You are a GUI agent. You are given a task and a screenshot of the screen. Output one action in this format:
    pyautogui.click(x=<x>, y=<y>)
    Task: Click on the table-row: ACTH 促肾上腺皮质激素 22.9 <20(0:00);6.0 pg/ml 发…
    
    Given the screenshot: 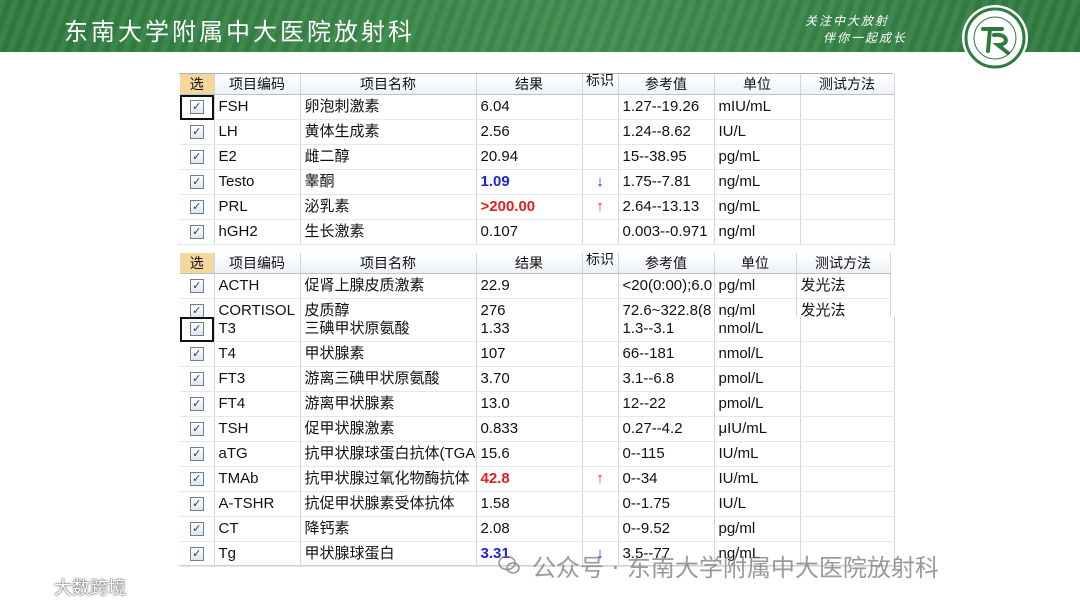 What is the action you would take?
    pyautogui.click(x=535, y=286)
    